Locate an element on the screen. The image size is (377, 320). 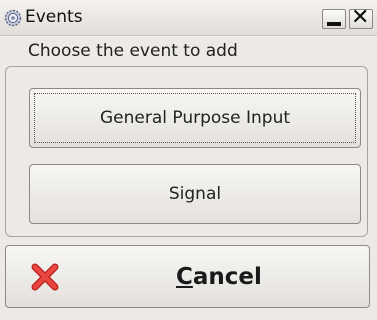
gear-icon is located at coordinates (13, 18).